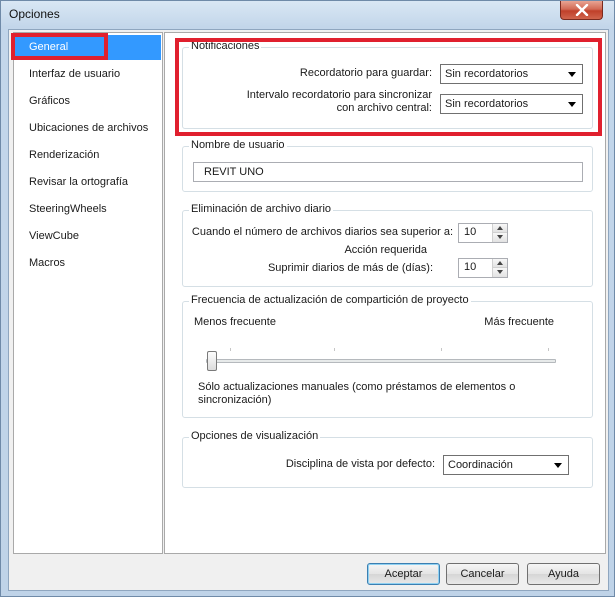  I want to click on username-field: REVIT UNO, so click(388, 172).